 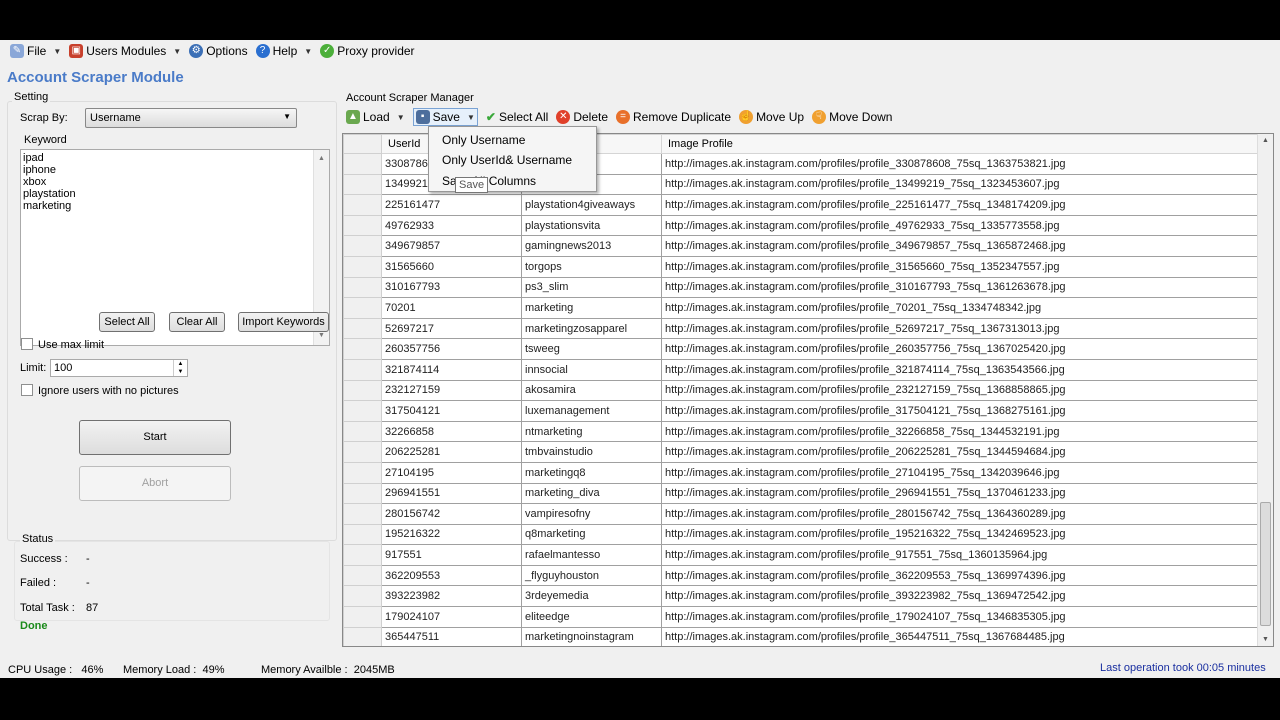 What do you see at coordinates (483, 140) in the screenshot?
I see `menu-item-only-username: Only Username` at bounding box center [483, 140].